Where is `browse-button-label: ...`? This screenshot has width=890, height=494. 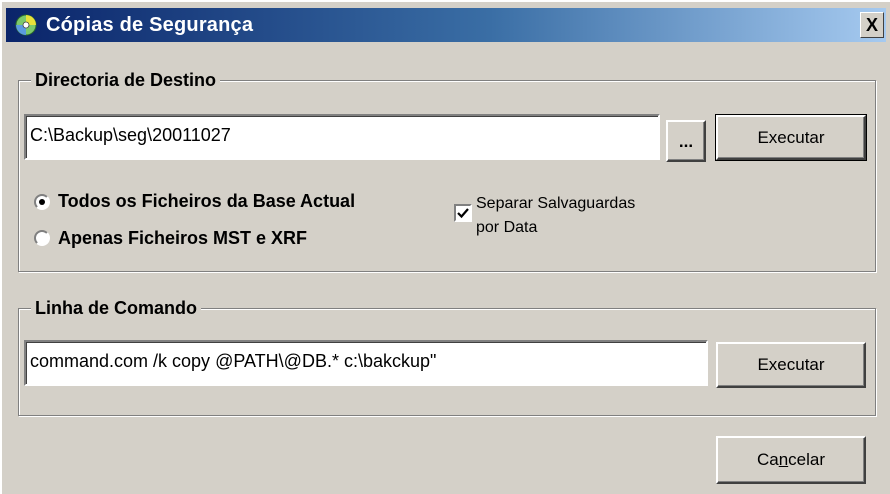 browse-button-label: ... is located at coordinates (686, 141).